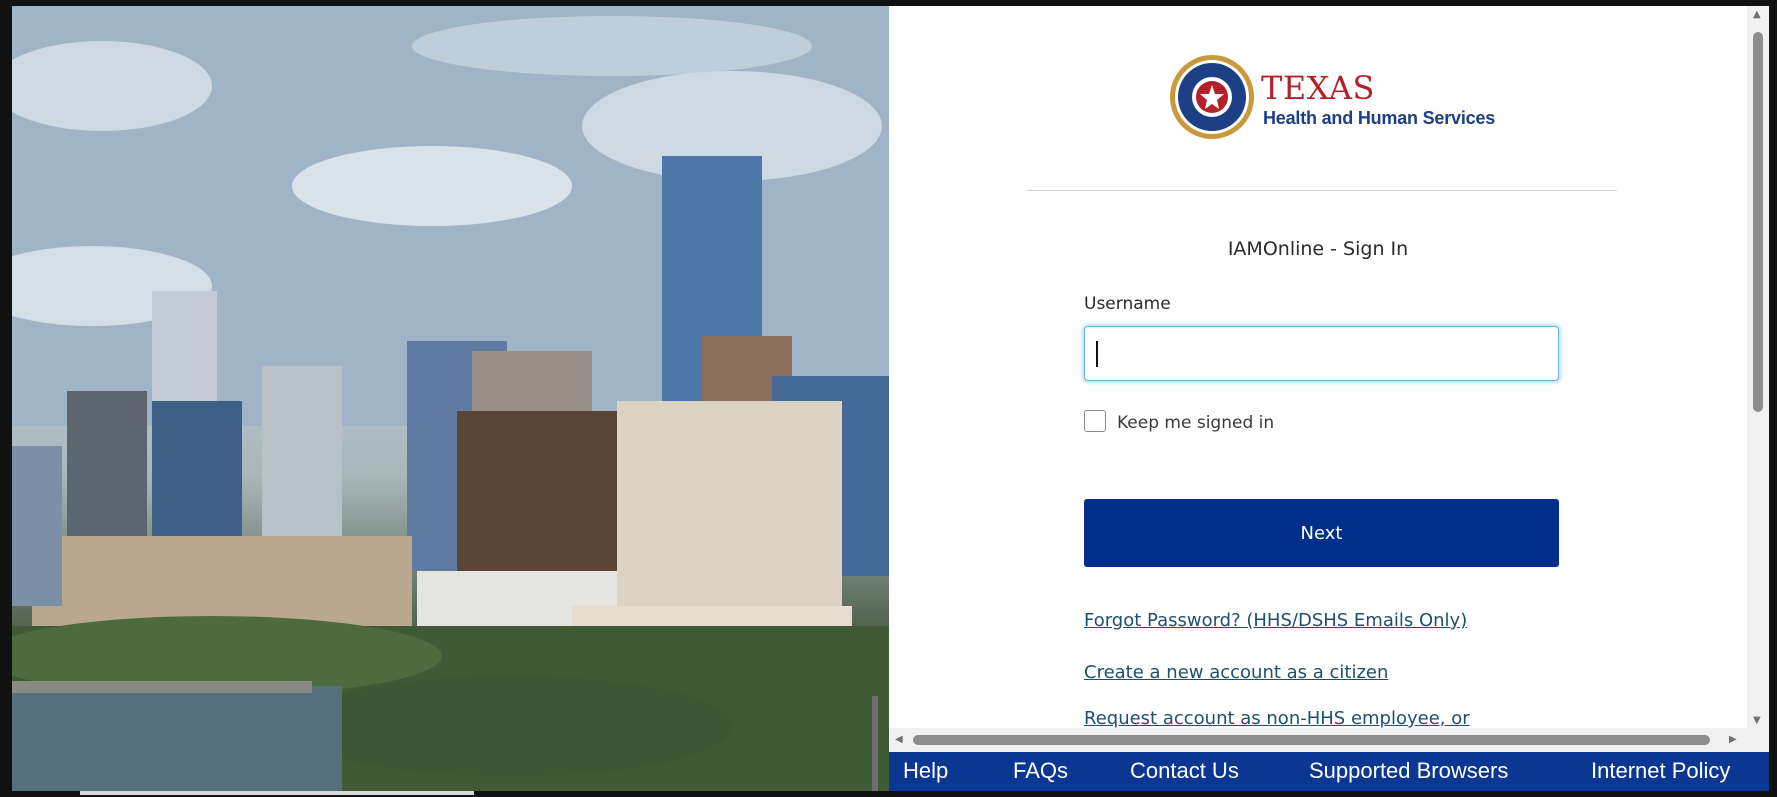  Describe the element at coordinates (1318, 88) in the screenshot. I see `brand-title: TEXAS` at that location.